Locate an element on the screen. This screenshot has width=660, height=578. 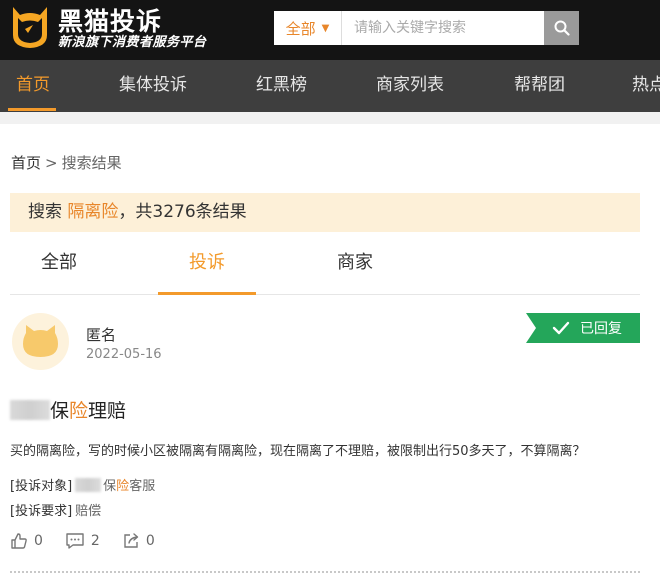
like-count: 0 is located at coordinates (38, 541).